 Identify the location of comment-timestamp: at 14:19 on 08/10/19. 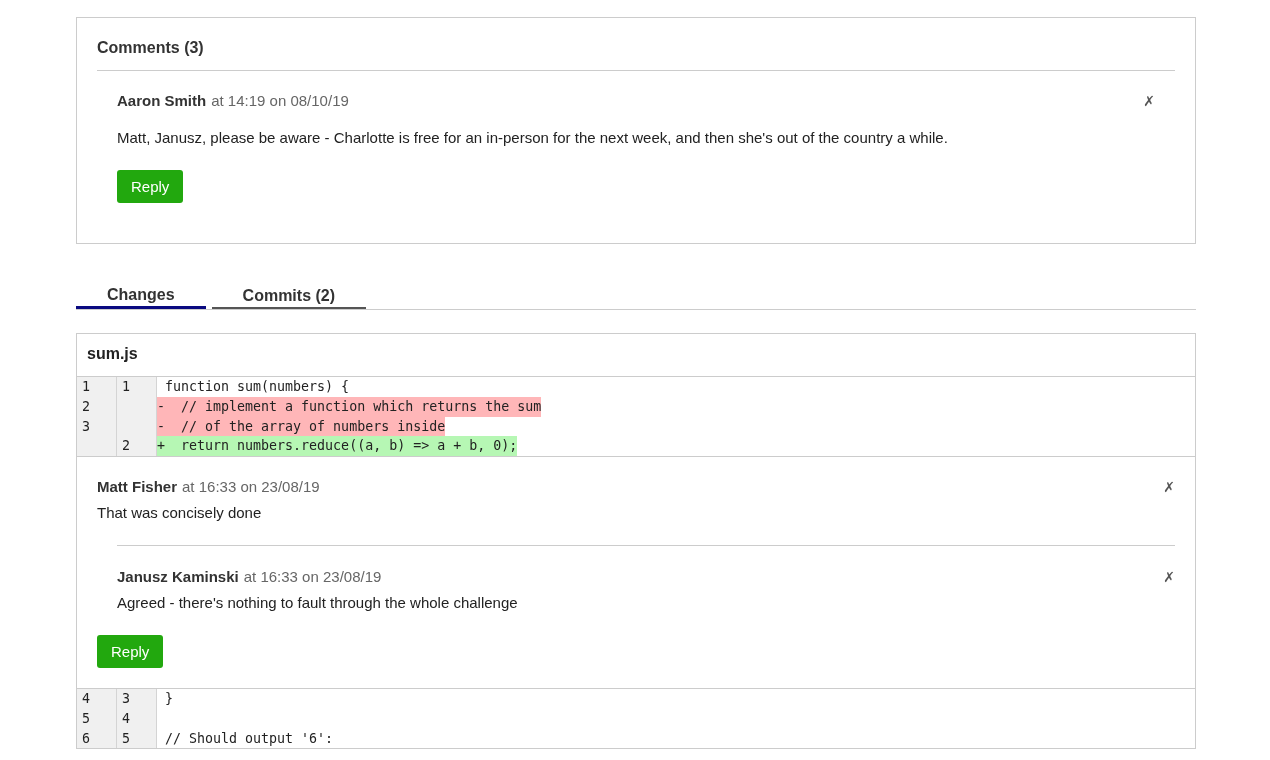
(280, 101).